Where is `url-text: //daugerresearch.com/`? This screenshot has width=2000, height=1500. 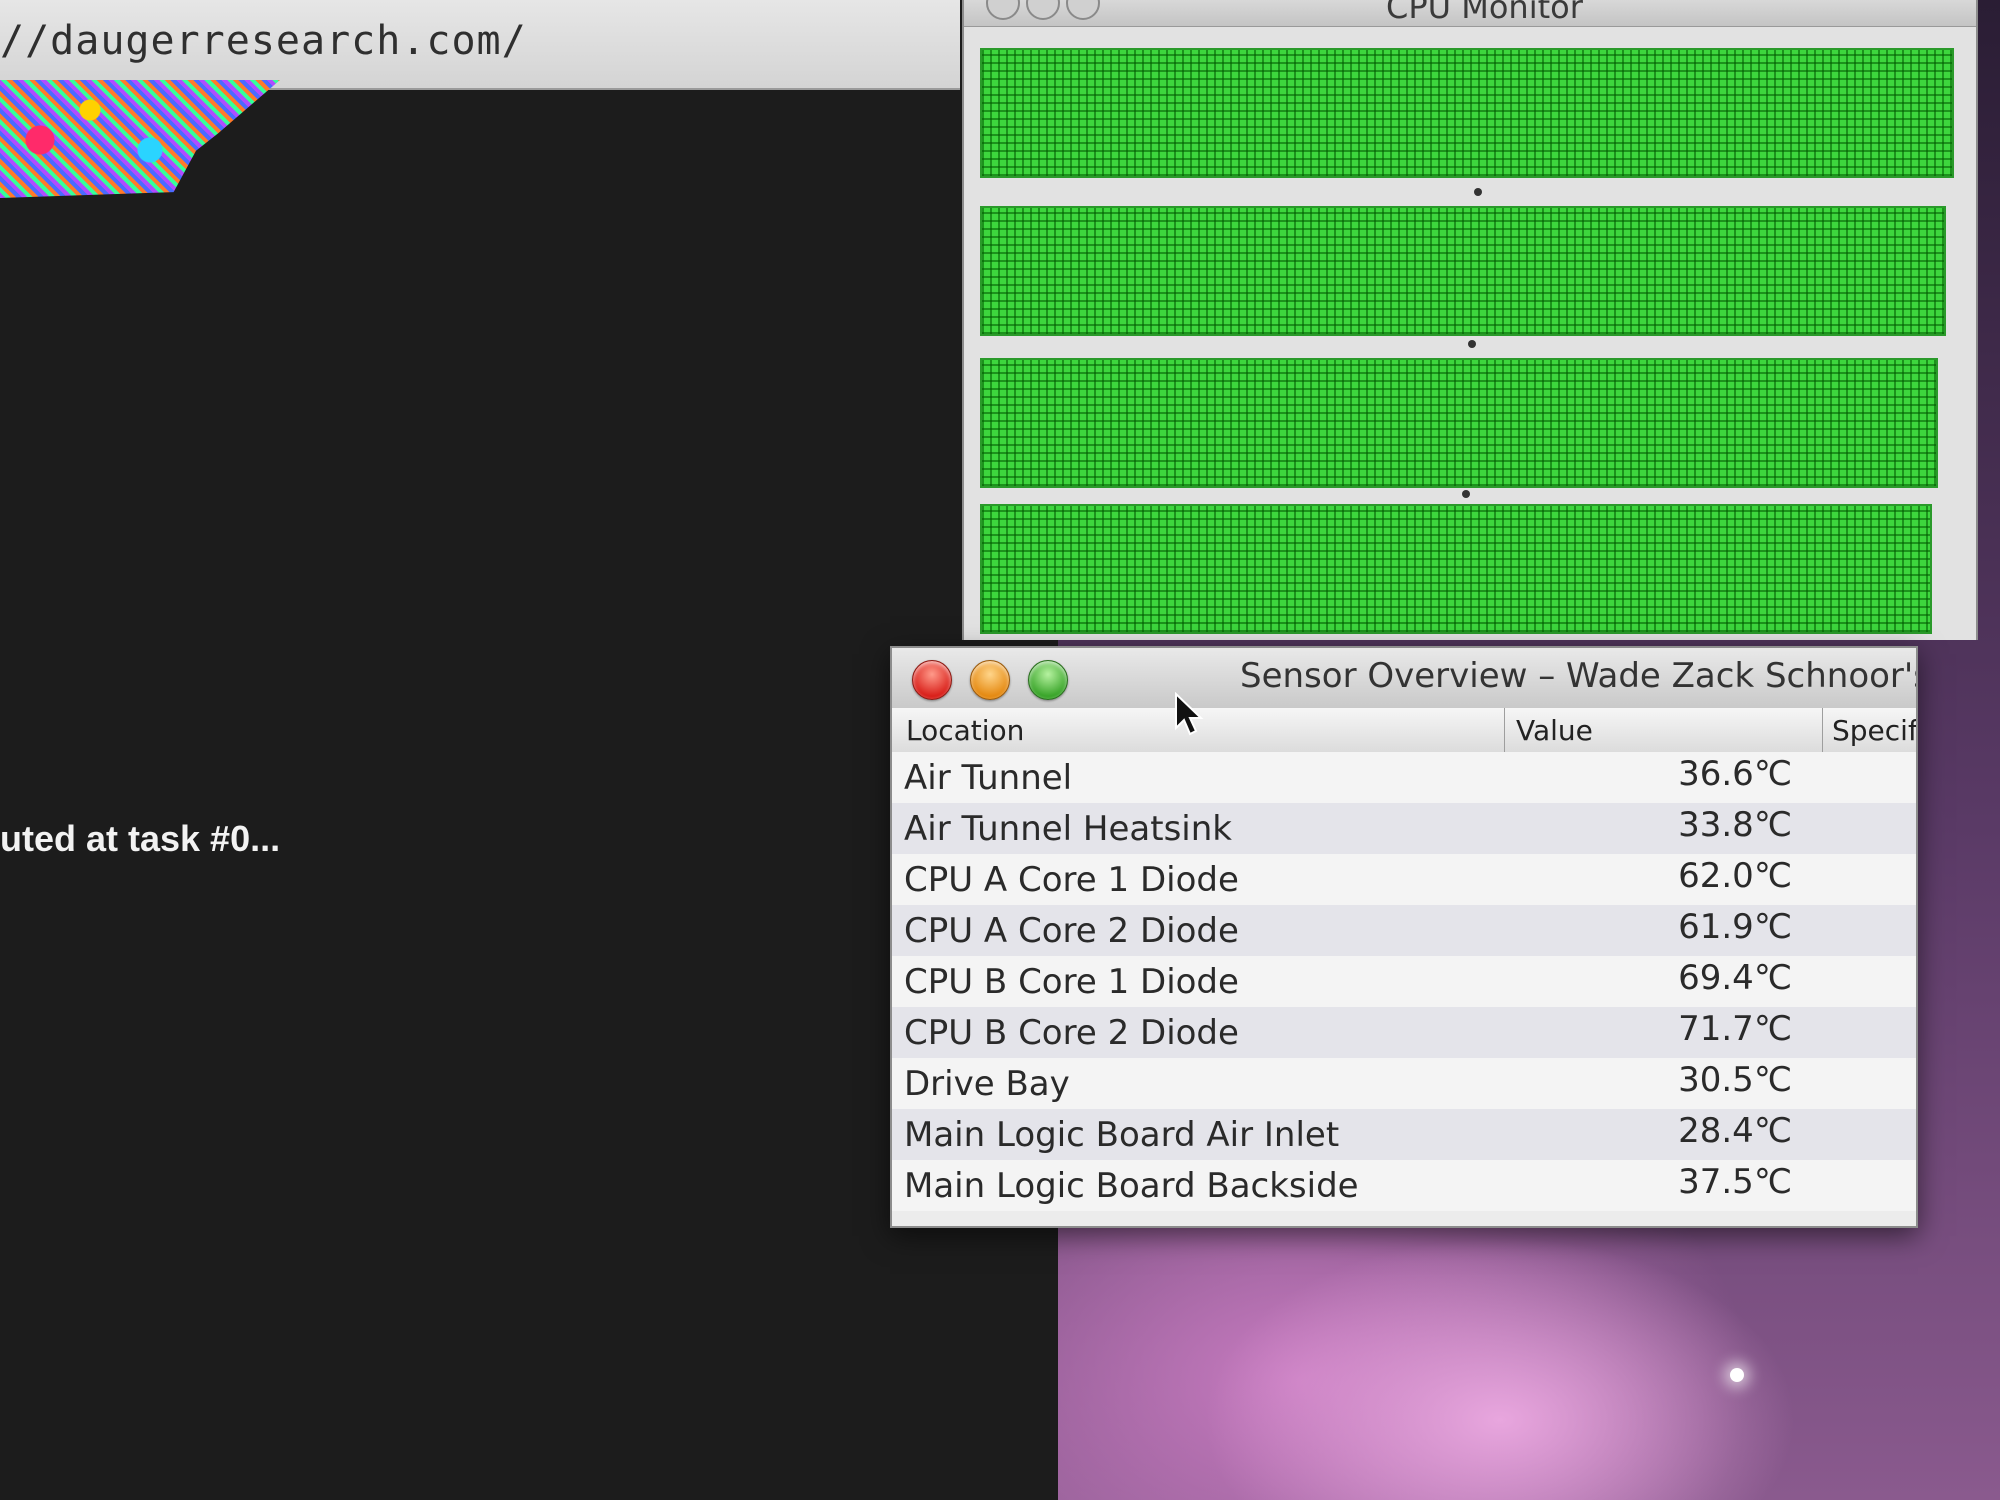 url-text: //daugerresearch.com/ is located at coordinates (263, 41).